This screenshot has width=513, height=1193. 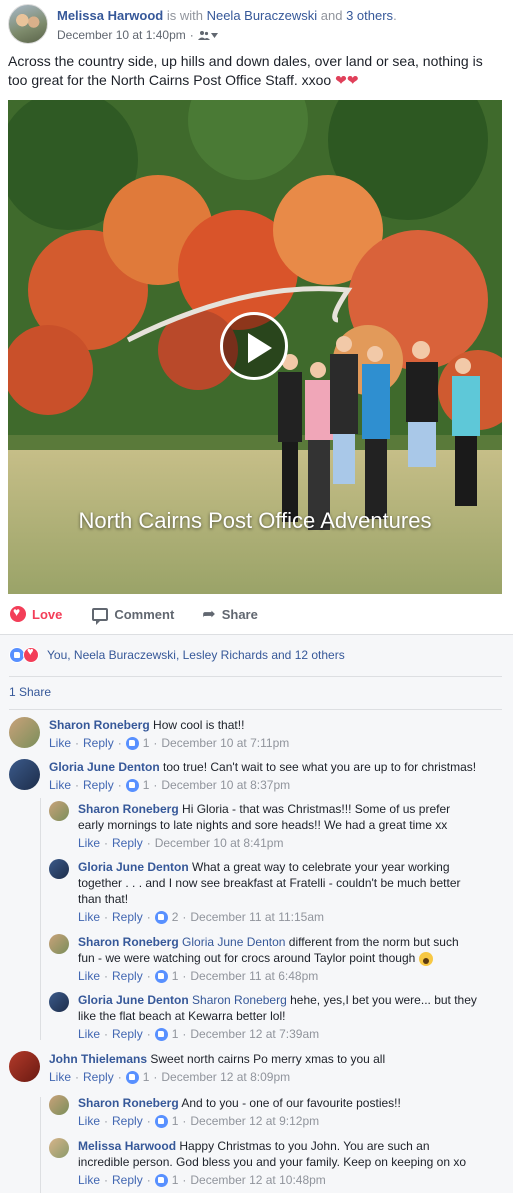 I want to click on comment-text: How cool is that!!, so click(x=199, y=725).